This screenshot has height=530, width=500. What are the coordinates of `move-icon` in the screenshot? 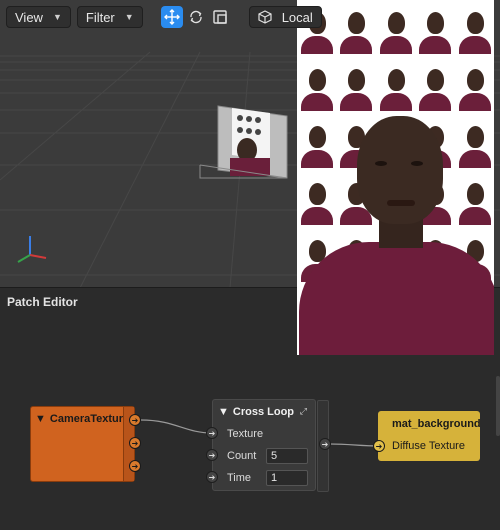 It's located at (171, 17).